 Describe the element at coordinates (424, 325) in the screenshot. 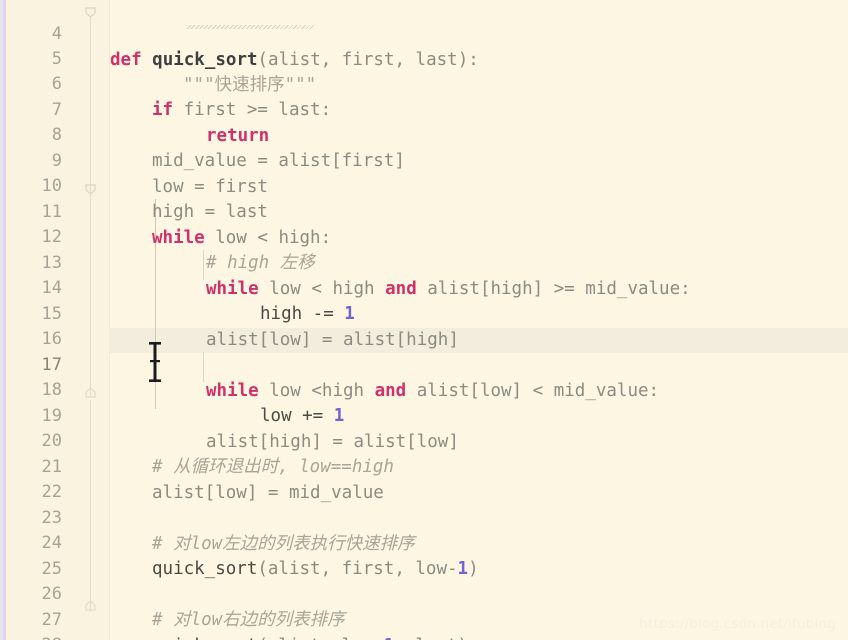

I see `code-line-16: 16` at that location.